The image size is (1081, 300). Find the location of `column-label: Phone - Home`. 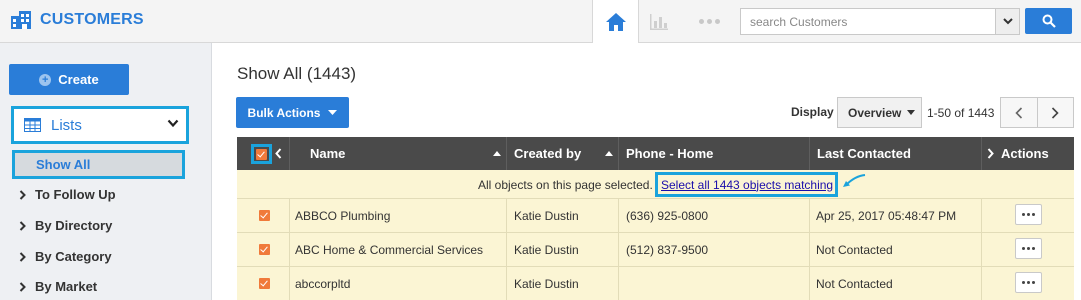

column-label: Phone - Home is located at coordinates (670, 153).